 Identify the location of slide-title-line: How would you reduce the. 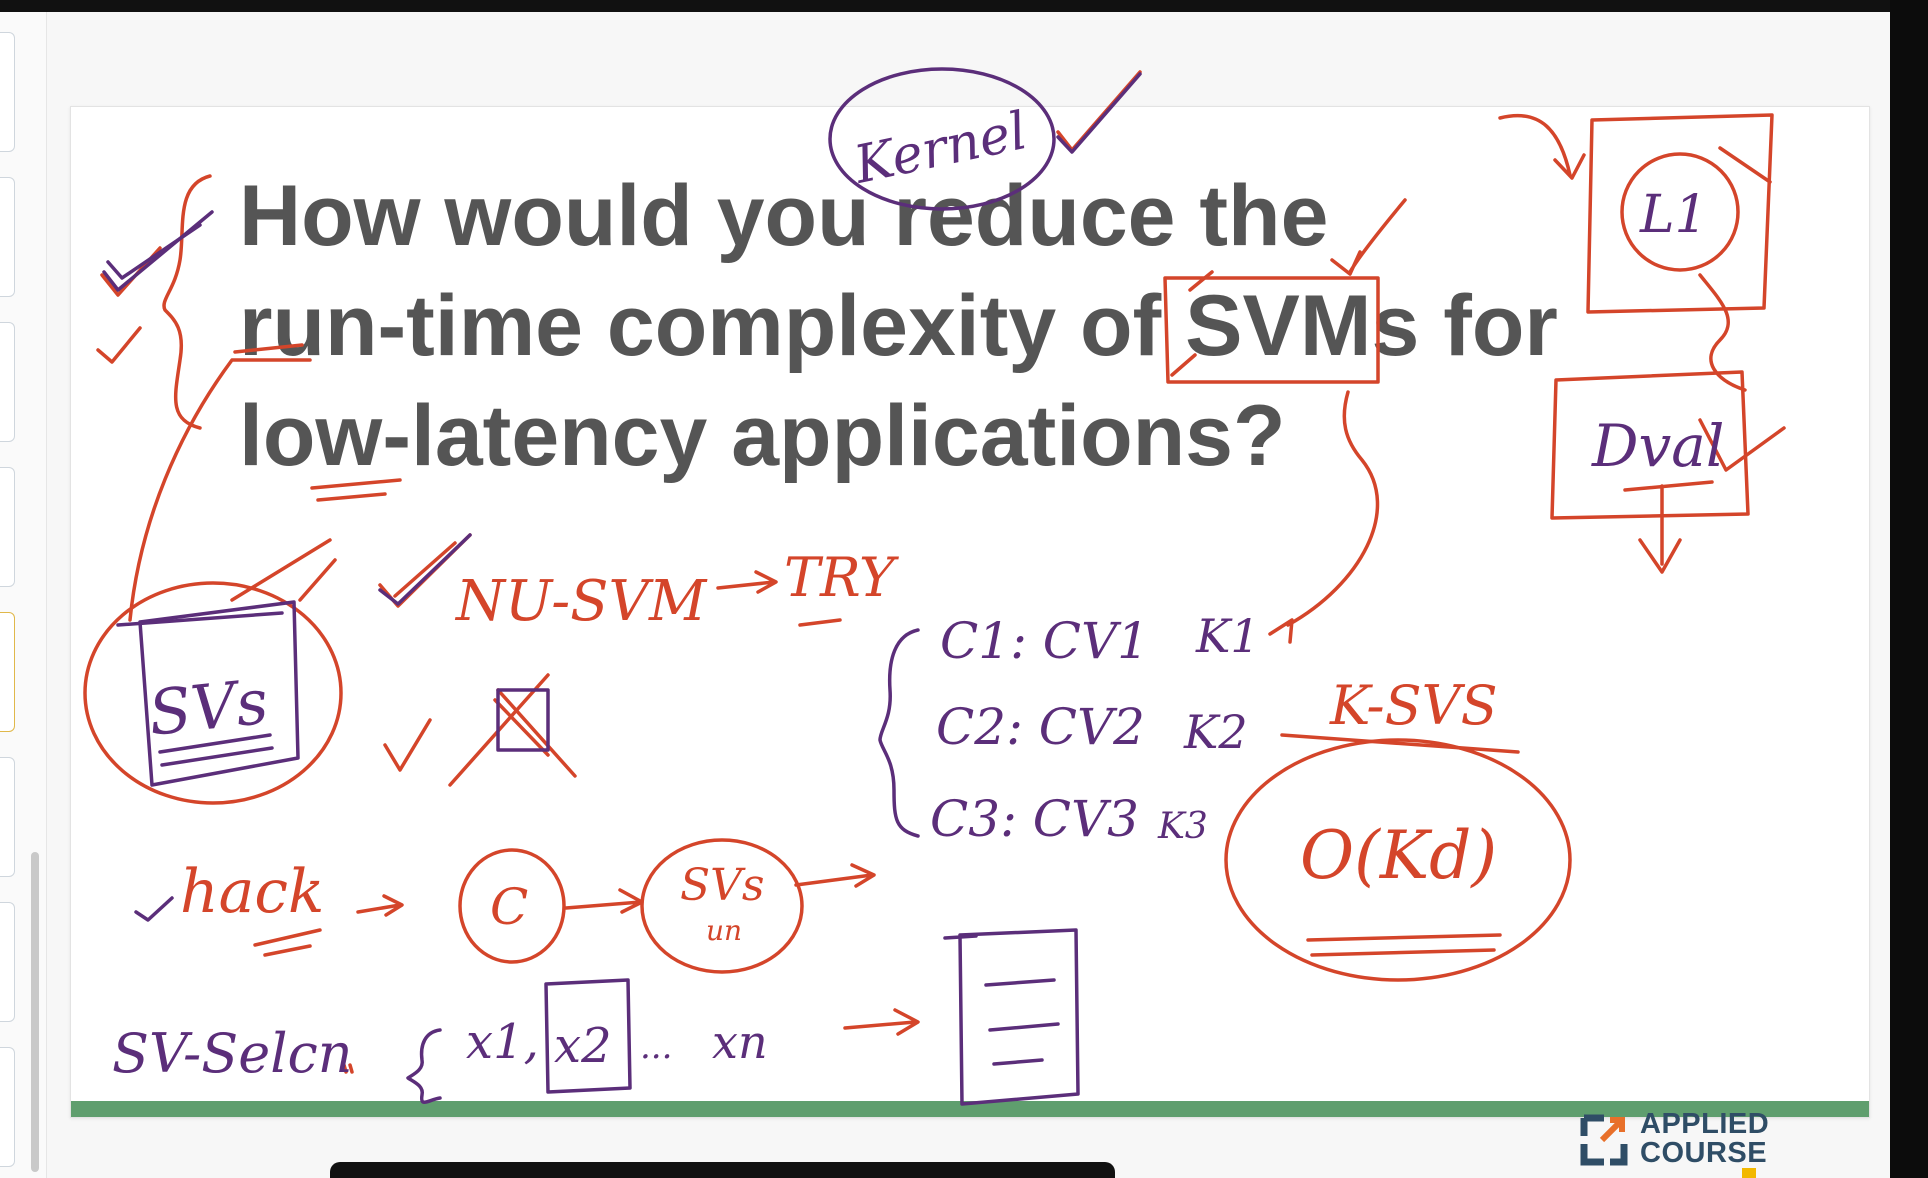
(784, 216).